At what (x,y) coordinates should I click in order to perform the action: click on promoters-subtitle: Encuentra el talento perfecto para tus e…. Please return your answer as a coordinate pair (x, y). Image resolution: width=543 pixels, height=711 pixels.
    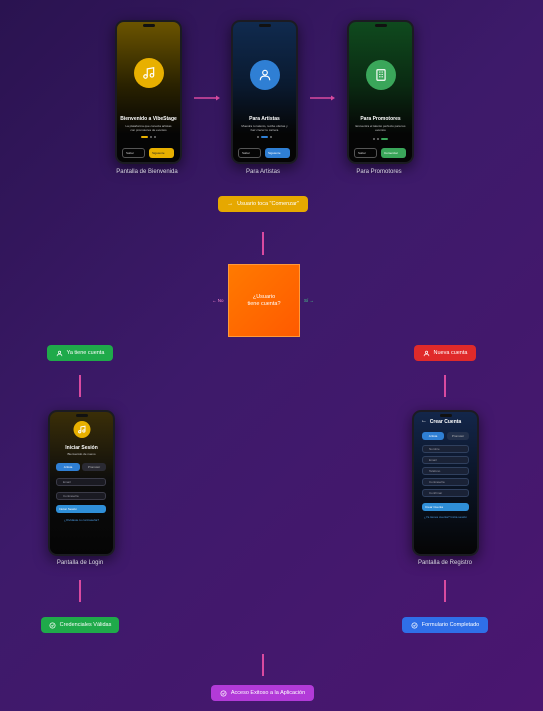
    Looking at the image, I should click on (380, 128).